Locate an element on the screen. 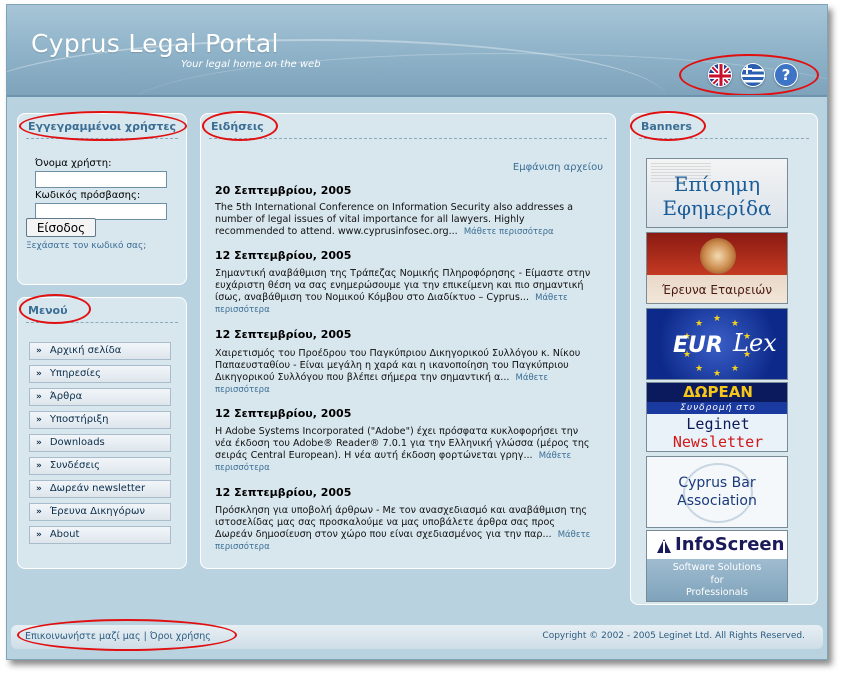 The image size is (842, 676). gazette-line1: Επίσημη is located at coordinates (717, 184).